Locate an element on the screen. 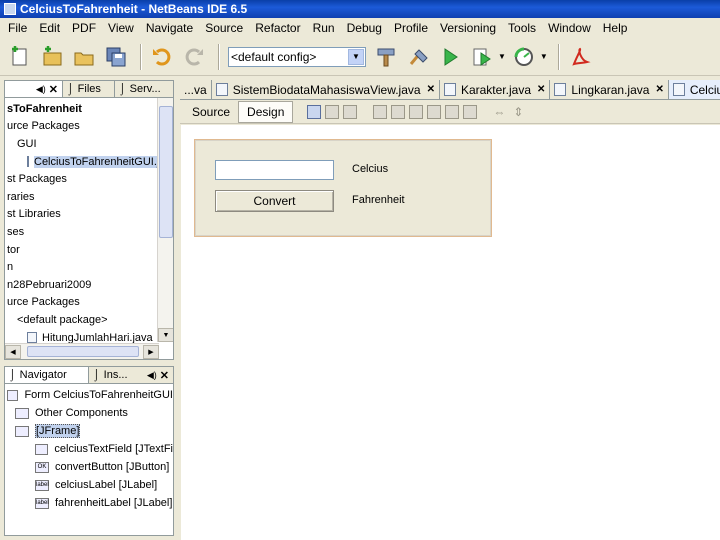 Image resolution: width=720 pixels, height=540 pixels. jframe-form: Convert Celcius Fahrenheit is located at coordinates (343, 188).